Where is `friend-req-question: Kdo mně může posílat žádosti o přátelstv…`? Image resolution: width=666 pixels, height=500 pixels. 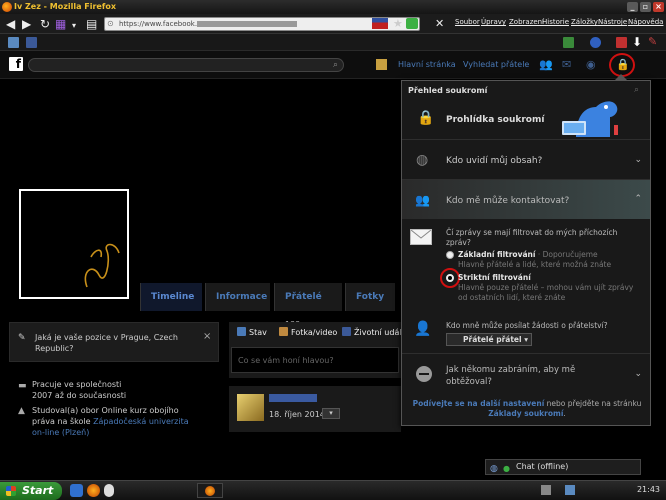
friend-req-question: Kdo mně může posílat žádosti o přátelstv… is located at coordinates (527, 325).